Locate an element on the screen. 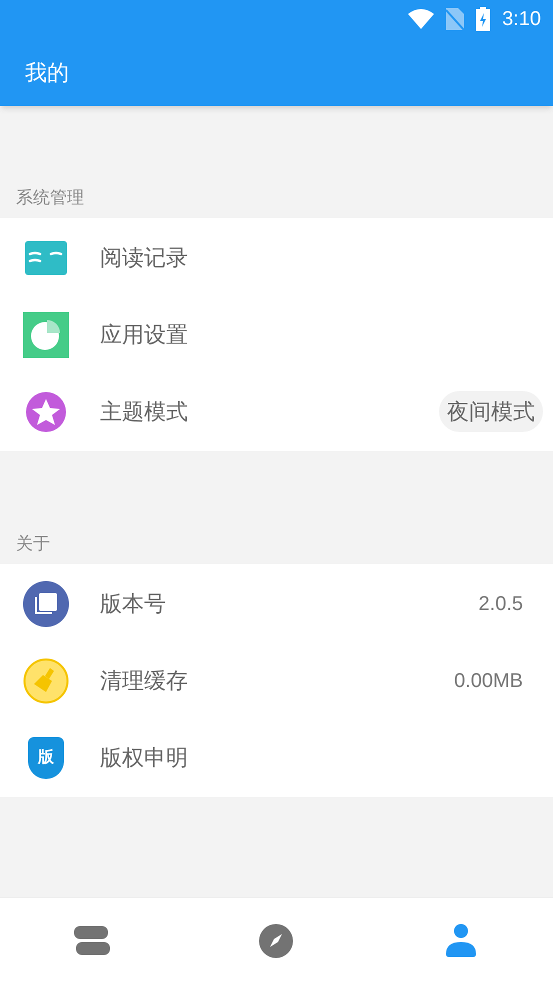  person-icon is located at coordinates (460, 941).